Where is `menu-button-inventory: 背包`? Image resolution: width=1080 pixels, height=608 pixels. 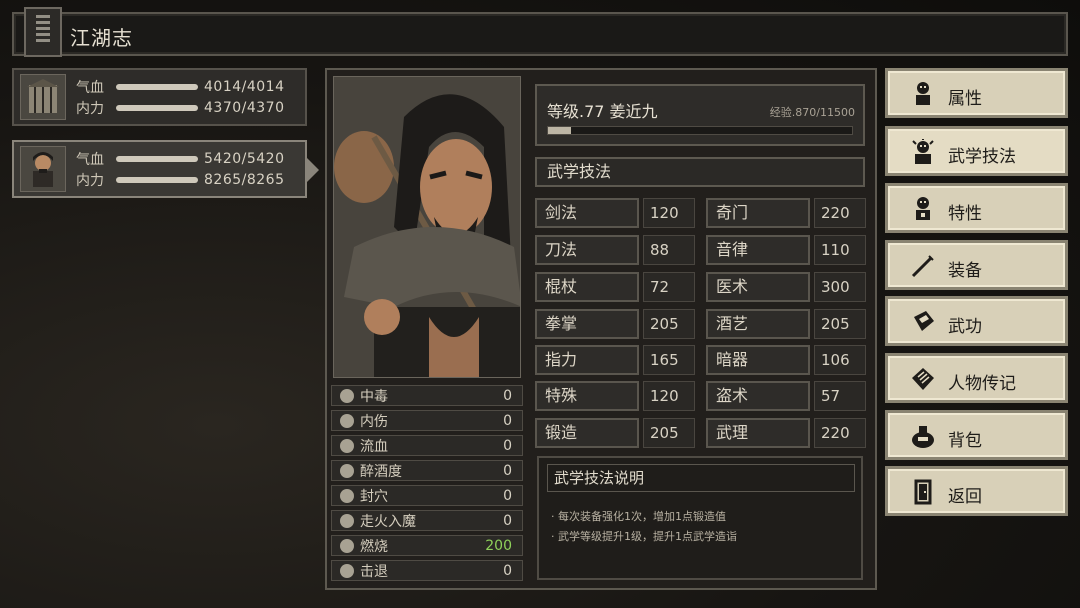 menu-button-inventory: 背包 is located at coordinates (976, 435).